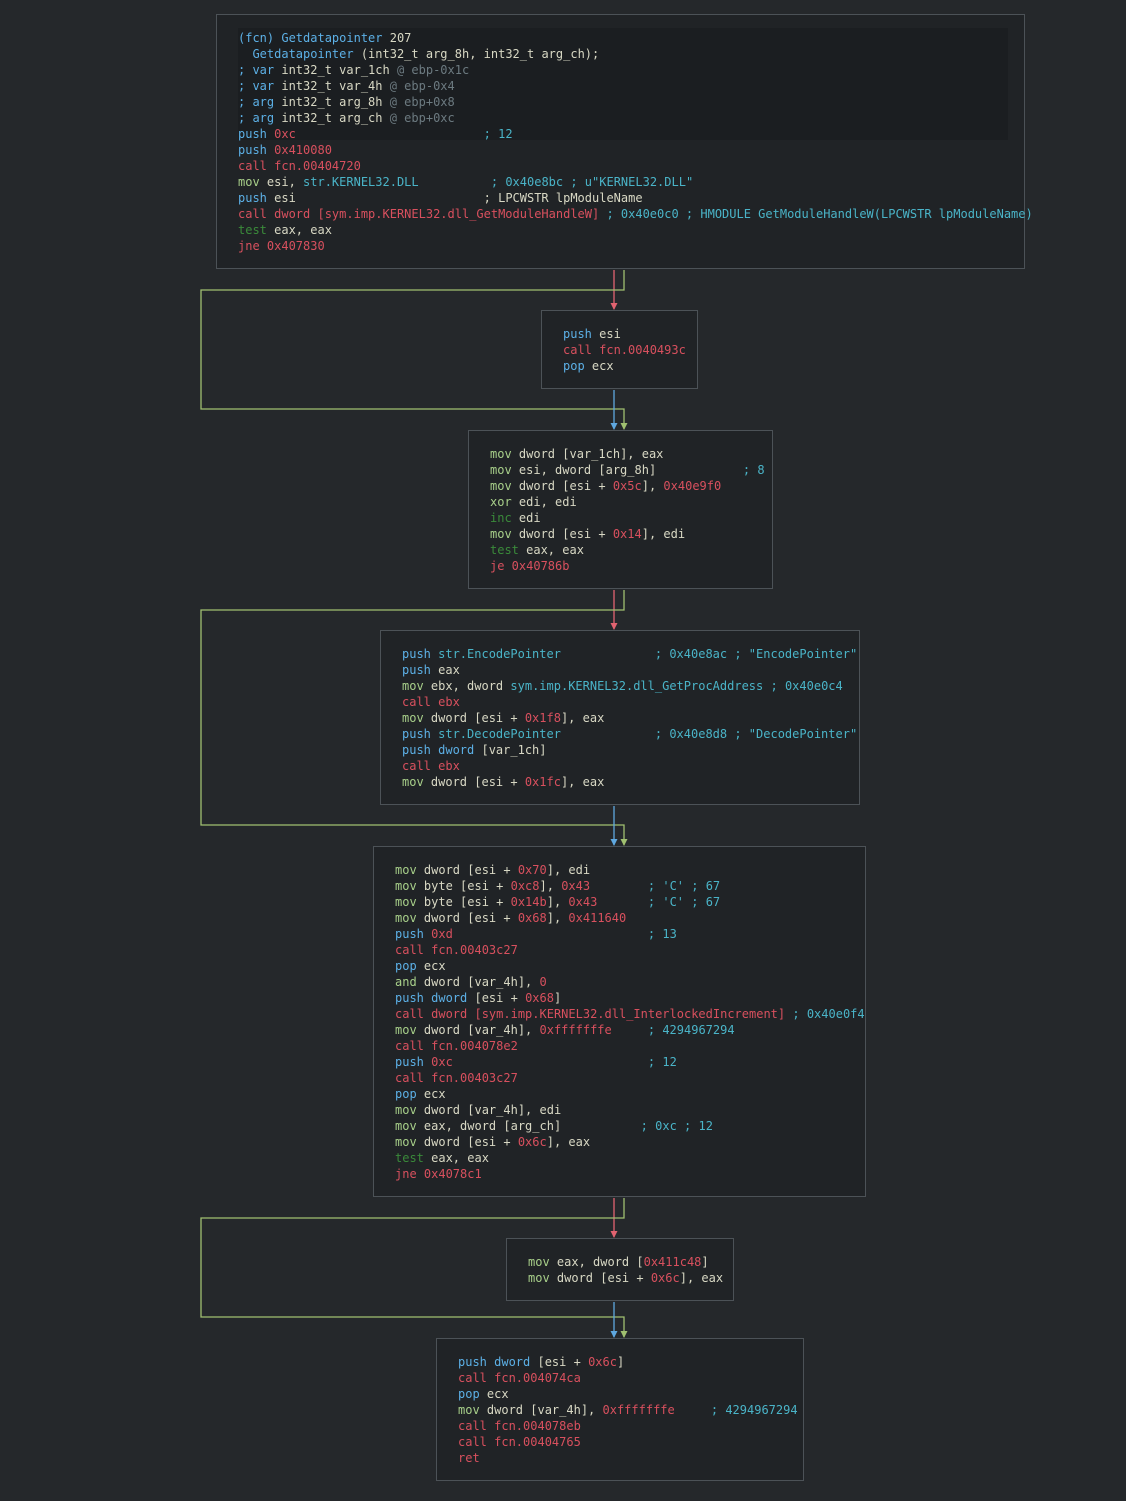 The height and width of the screenshot is (1501, 1126). Describe the element at coordinates (637, 686) in the screenshot. I see `asm-token: sym.imp.KERNEL32.dll_GetProcAddress` at that location.